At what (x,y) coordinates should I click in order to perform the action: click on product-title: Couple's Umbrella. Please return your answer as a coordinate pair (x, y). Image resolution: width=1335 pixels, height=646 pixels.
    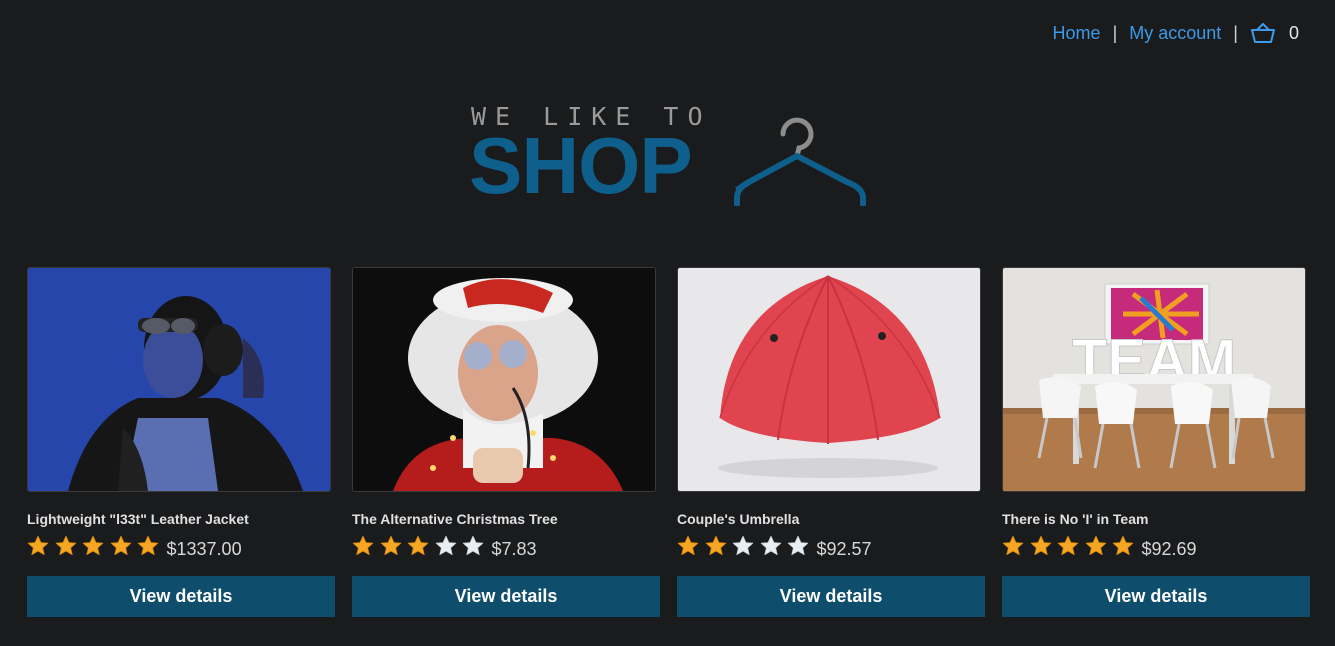
    Looking at the image, I should click on (831, 519).